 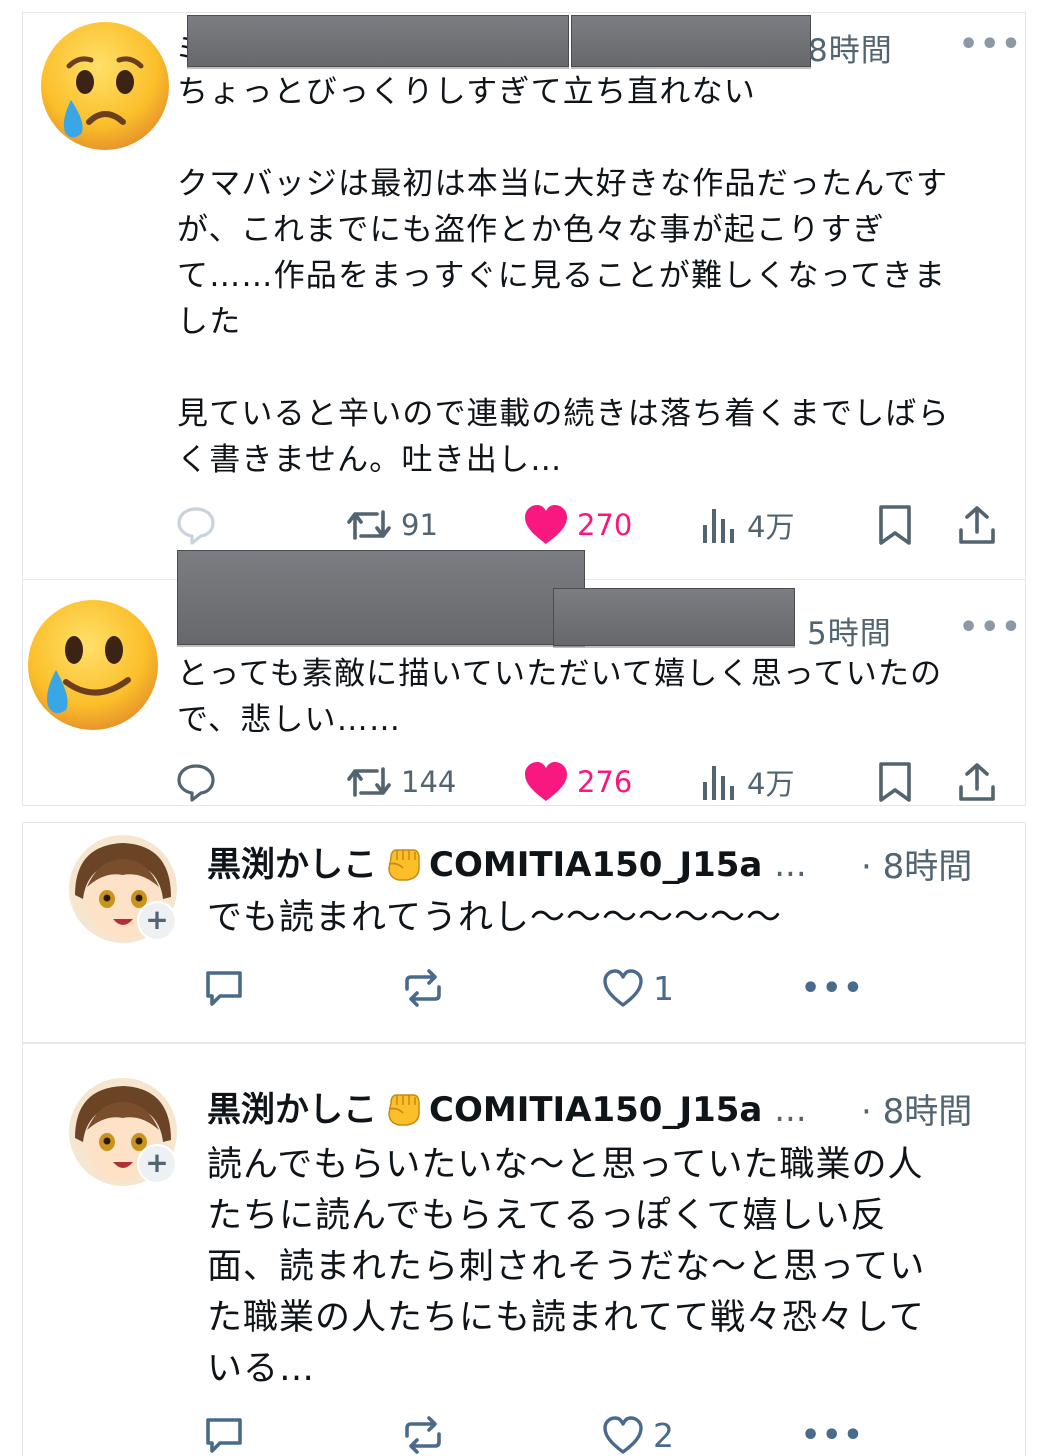 What do you see at coordinates (419, 525) in the screenshot?
I see `retweet-count: 91` at bounding box center [419, 525].